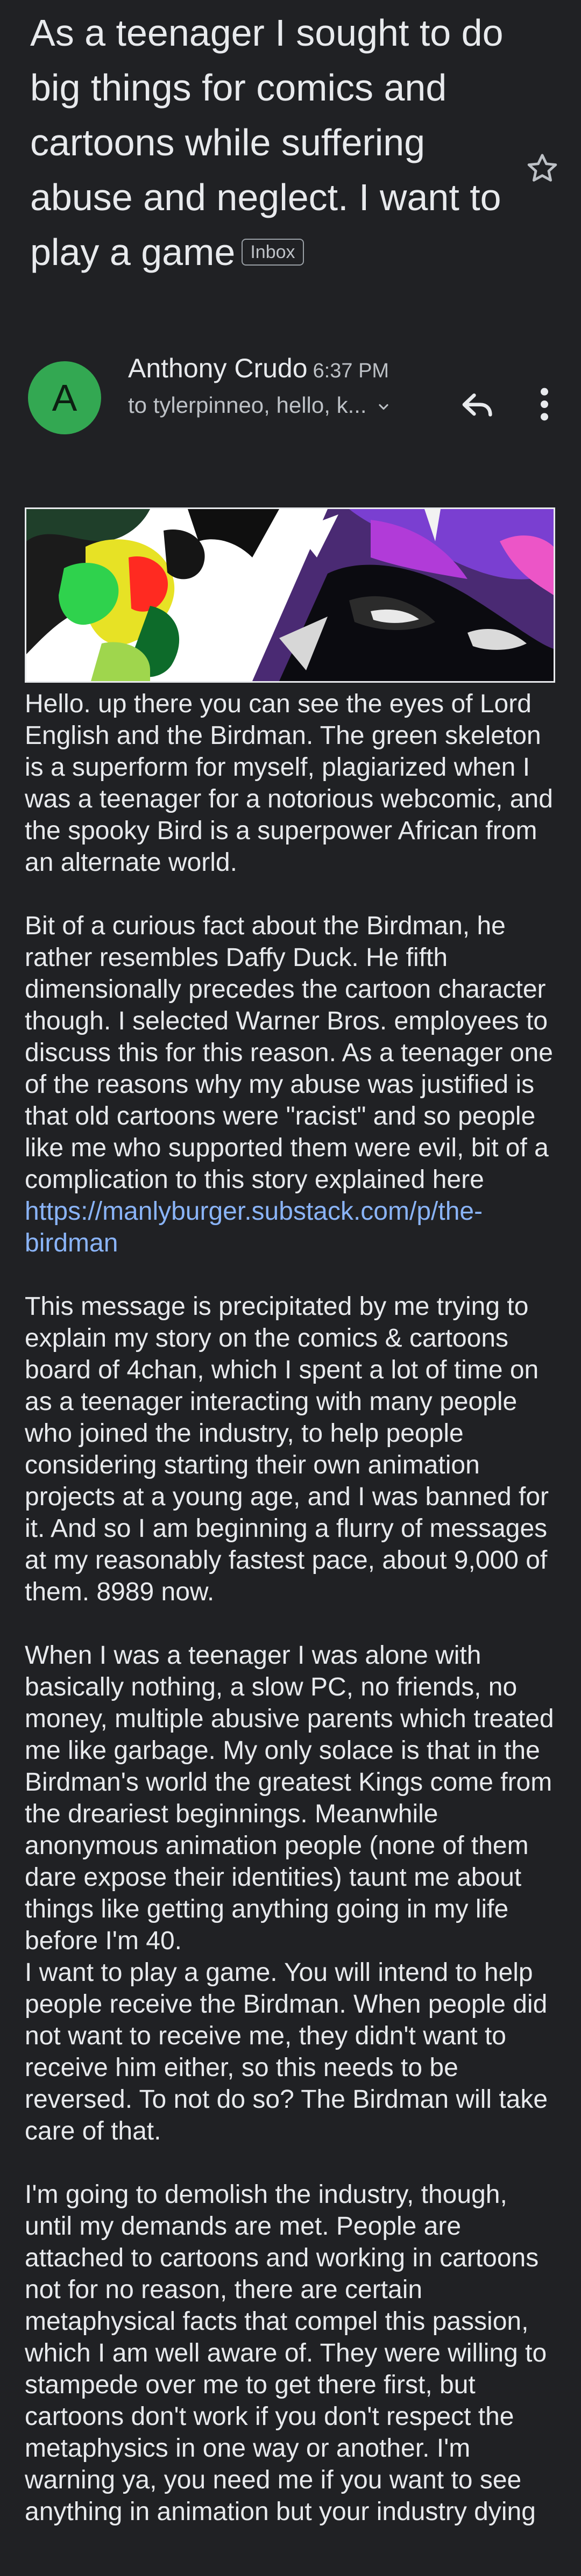  Describe the element at coordinates (218, 368) in the screenshot. I see `sender-name: Anthony Crudo` at that location.